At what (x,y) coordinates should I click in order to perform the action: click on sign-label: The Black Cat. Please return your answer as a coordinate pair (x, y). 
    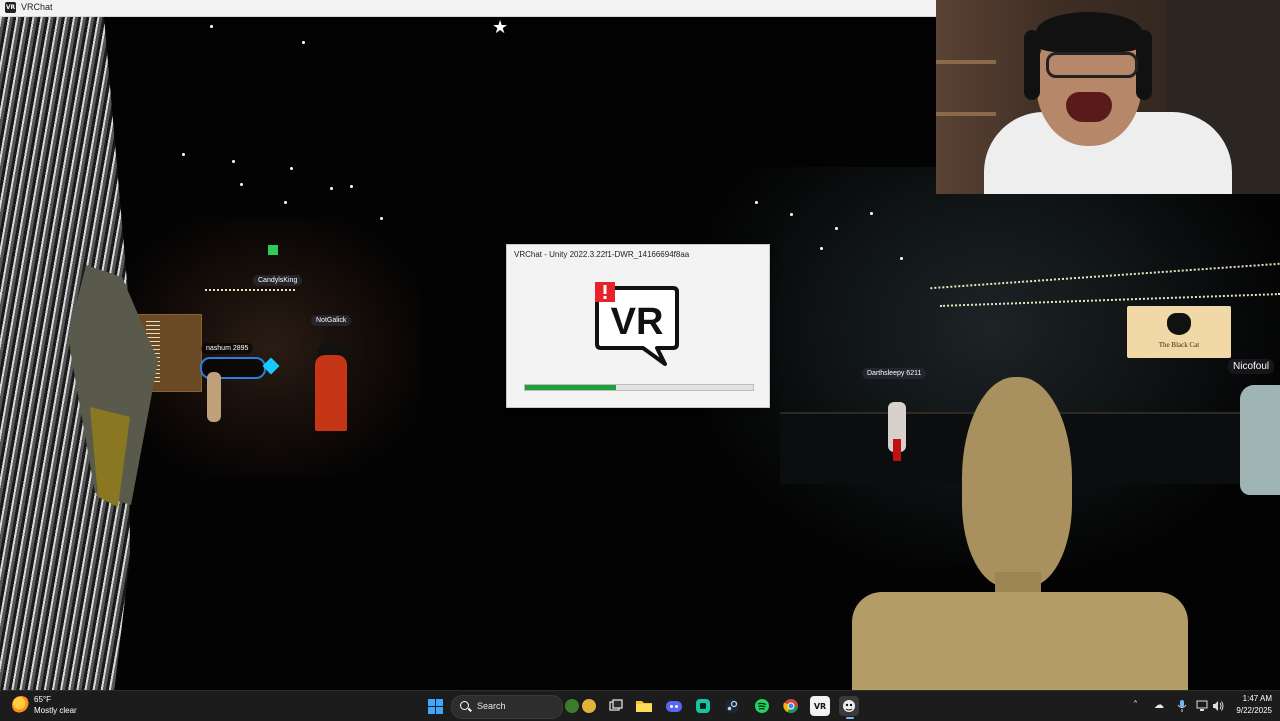
    Looking at the image, I should click on (1179, 345).